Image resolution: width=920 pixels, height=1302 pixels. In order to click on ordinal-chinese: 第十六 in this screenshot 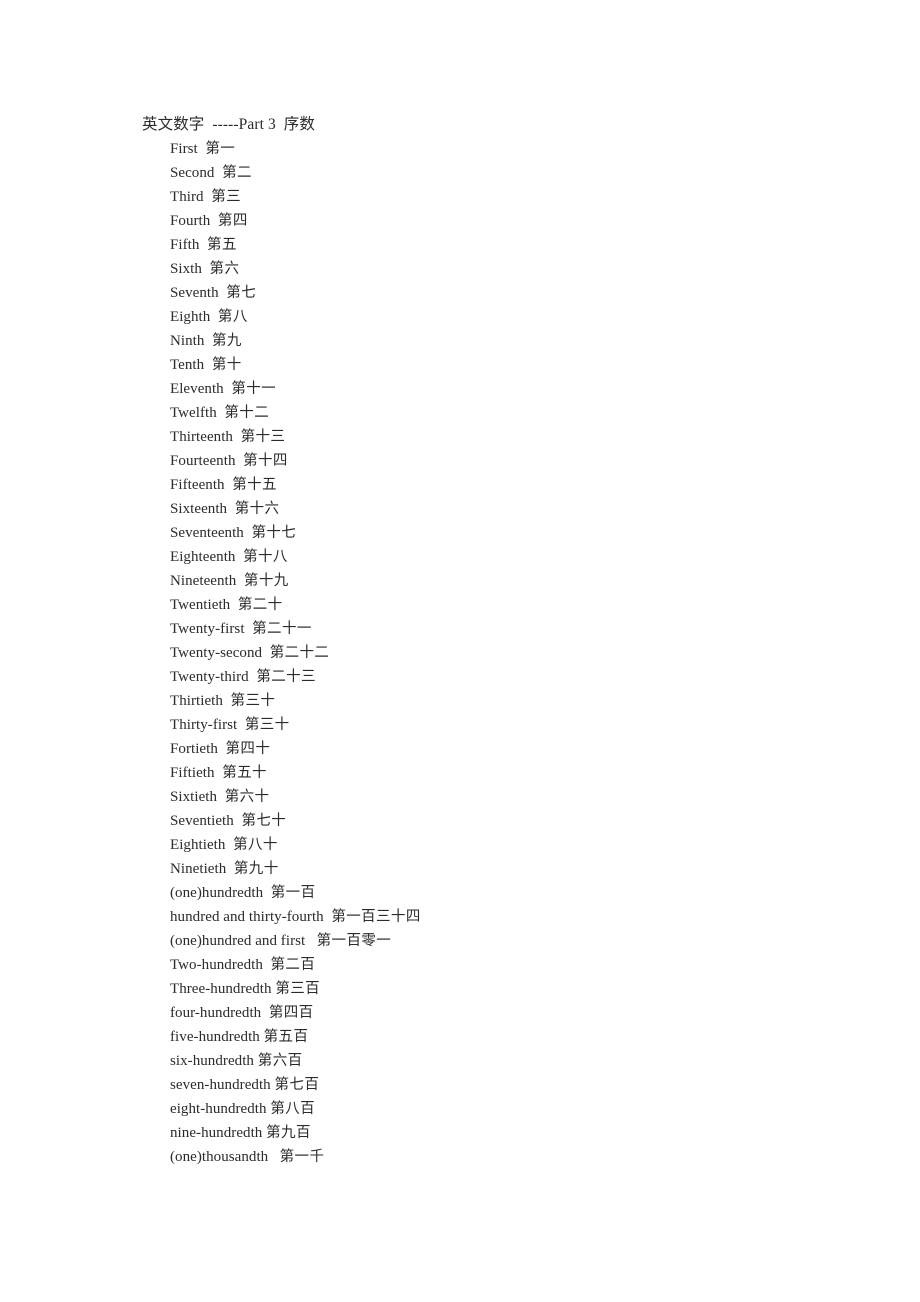, I will do `click(257, 509)`.